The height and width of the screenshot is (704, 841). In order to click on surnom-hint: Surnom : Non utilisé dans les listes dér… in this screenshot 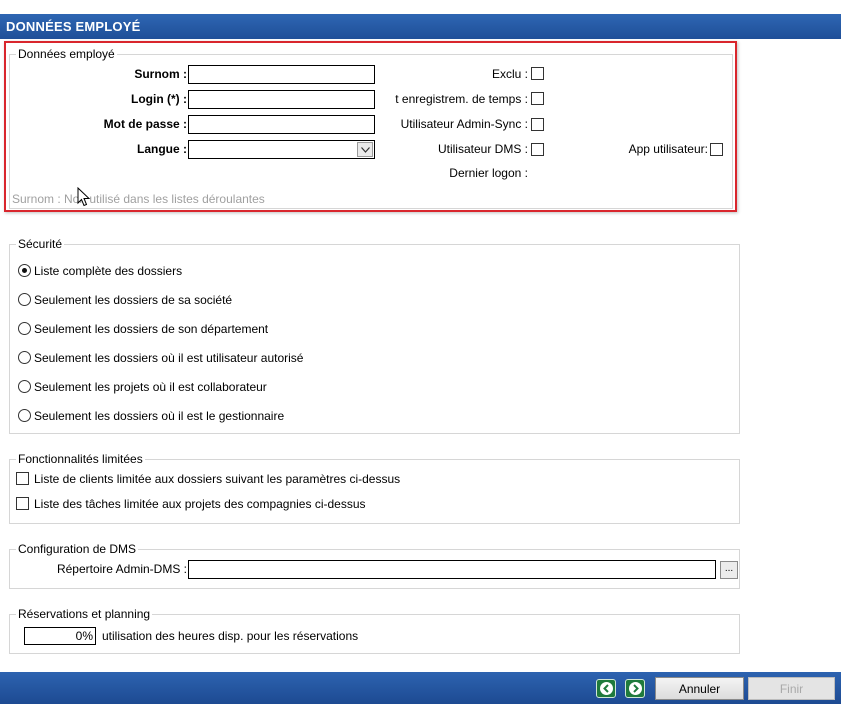, I will do `click(138, 199)`.